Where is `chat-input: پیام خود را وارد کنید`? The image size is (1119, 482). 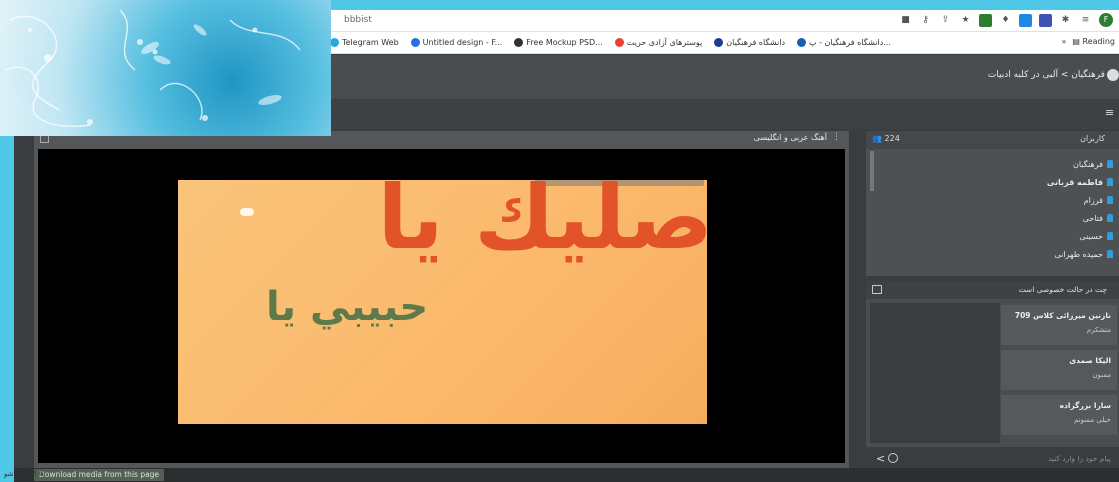 chat-input: پیام خود را وارد کنید is located at coordinates (1079, 458).